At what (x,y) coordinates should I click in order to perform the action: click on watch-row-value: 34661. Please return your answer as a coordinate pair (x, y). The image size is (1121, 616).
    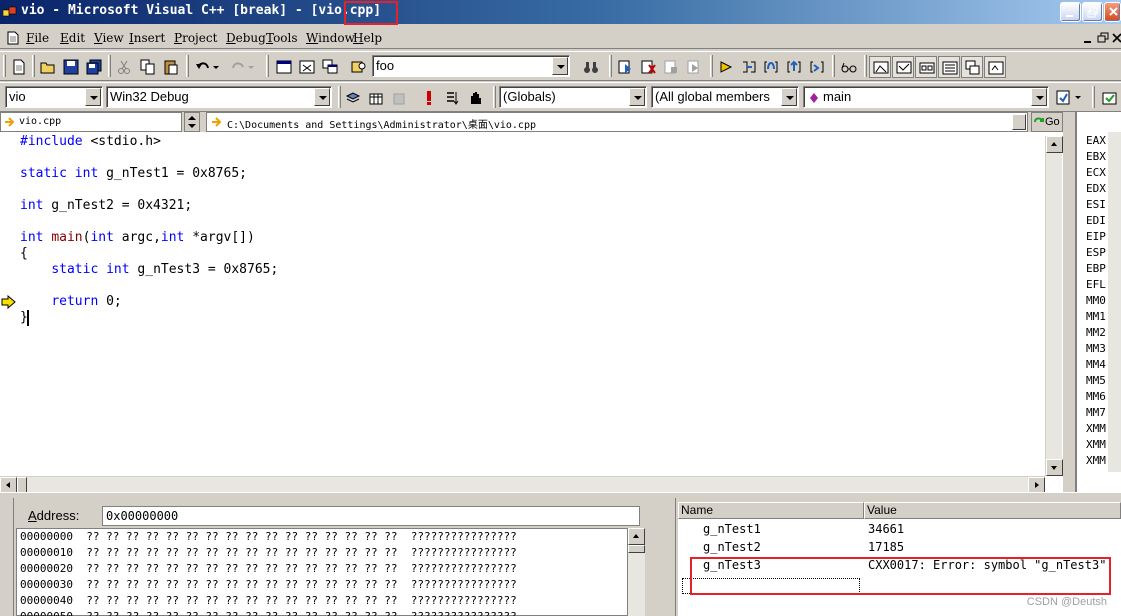
    Looking at the image, I should click on (886, 529).